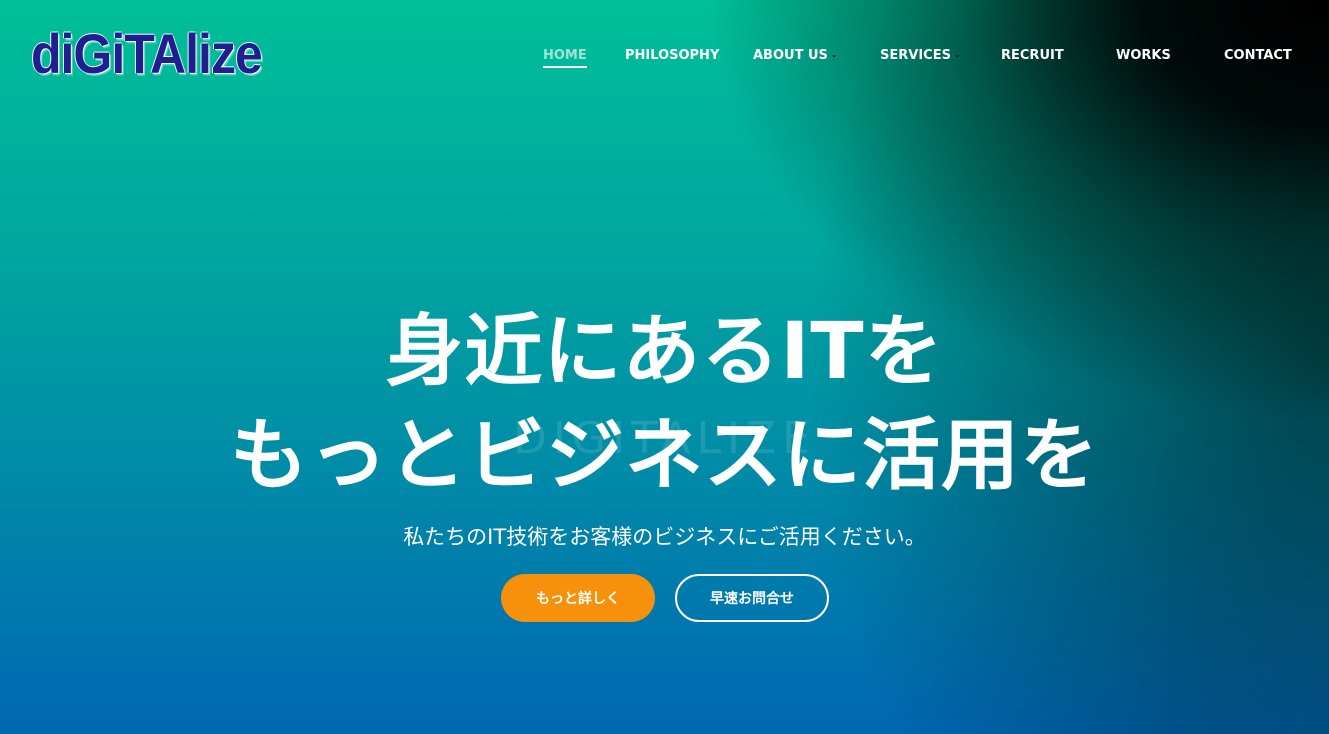 Image resolution: width=1329 pixels, height=734 pixels. I want to click on nav-item-about-us: ABOUT US ⌄, so click(795, 55).